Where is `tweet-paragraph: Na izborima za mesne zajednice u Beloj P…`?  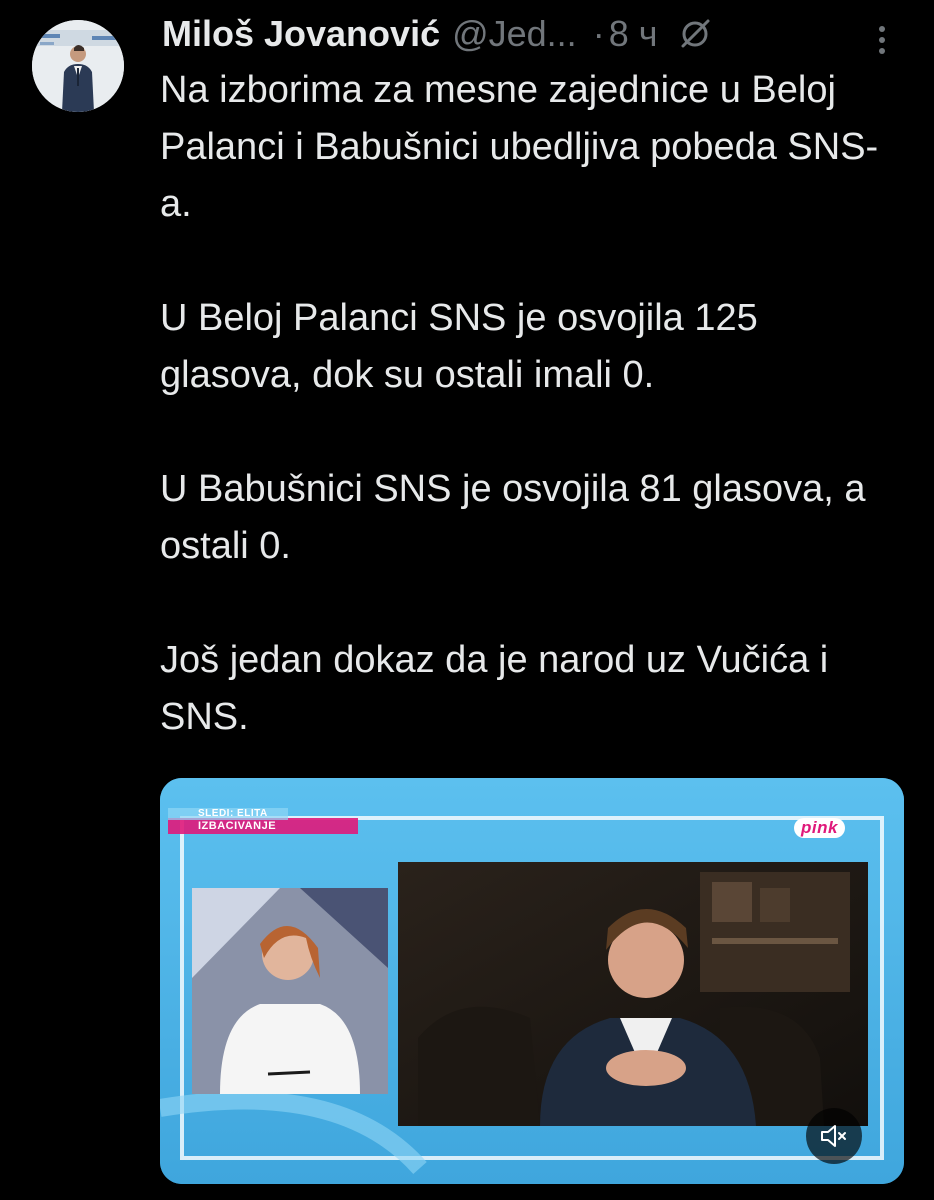
tweet-paragraph: Na izborima za mesne zajednice u Beloj P… is located at coordinates (519, 147).